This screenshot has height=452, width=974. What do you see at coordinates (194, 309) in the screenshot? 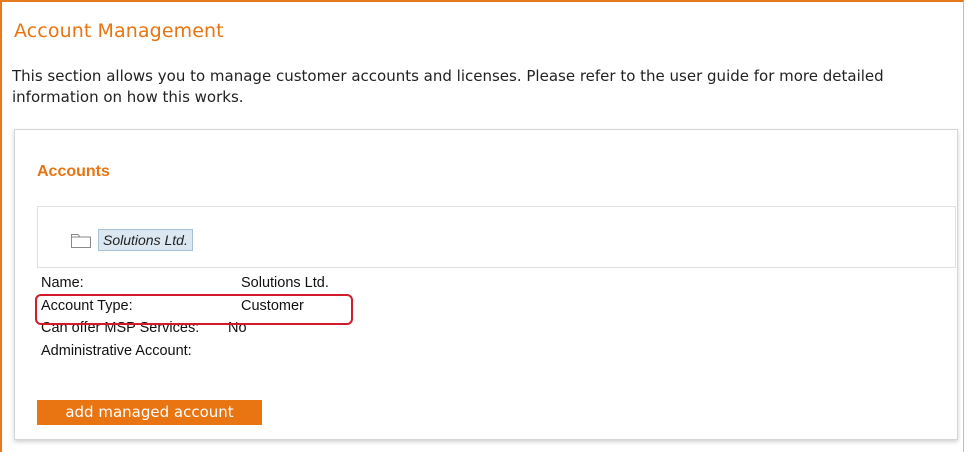
I see `account-type-highlight` at bounding box center [194, 309].